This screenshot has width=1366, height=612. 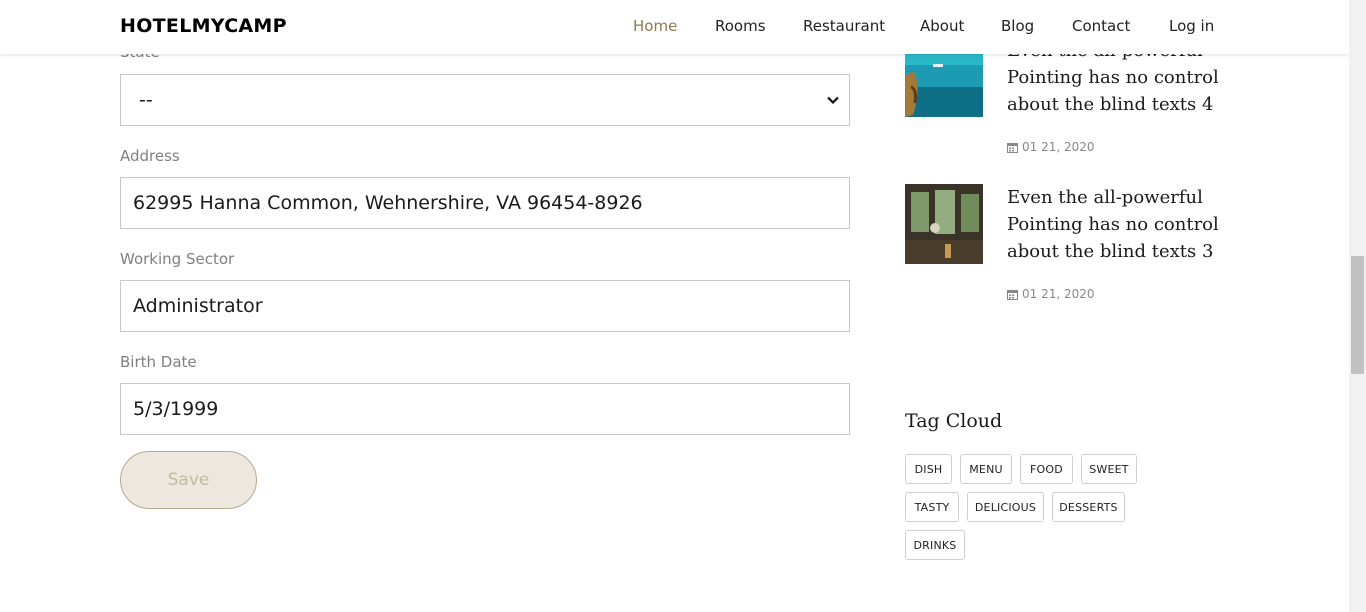 What do you see at coordinates (932, 507) in the screenshot?
I see `tag-tasty: TASTY` at bounding box center [932, 507].